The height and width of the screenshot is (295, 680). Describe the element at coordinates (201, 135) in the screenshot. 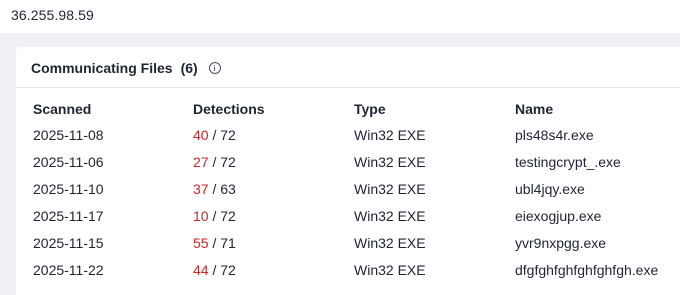

I see `detection-count: 40` at that location.